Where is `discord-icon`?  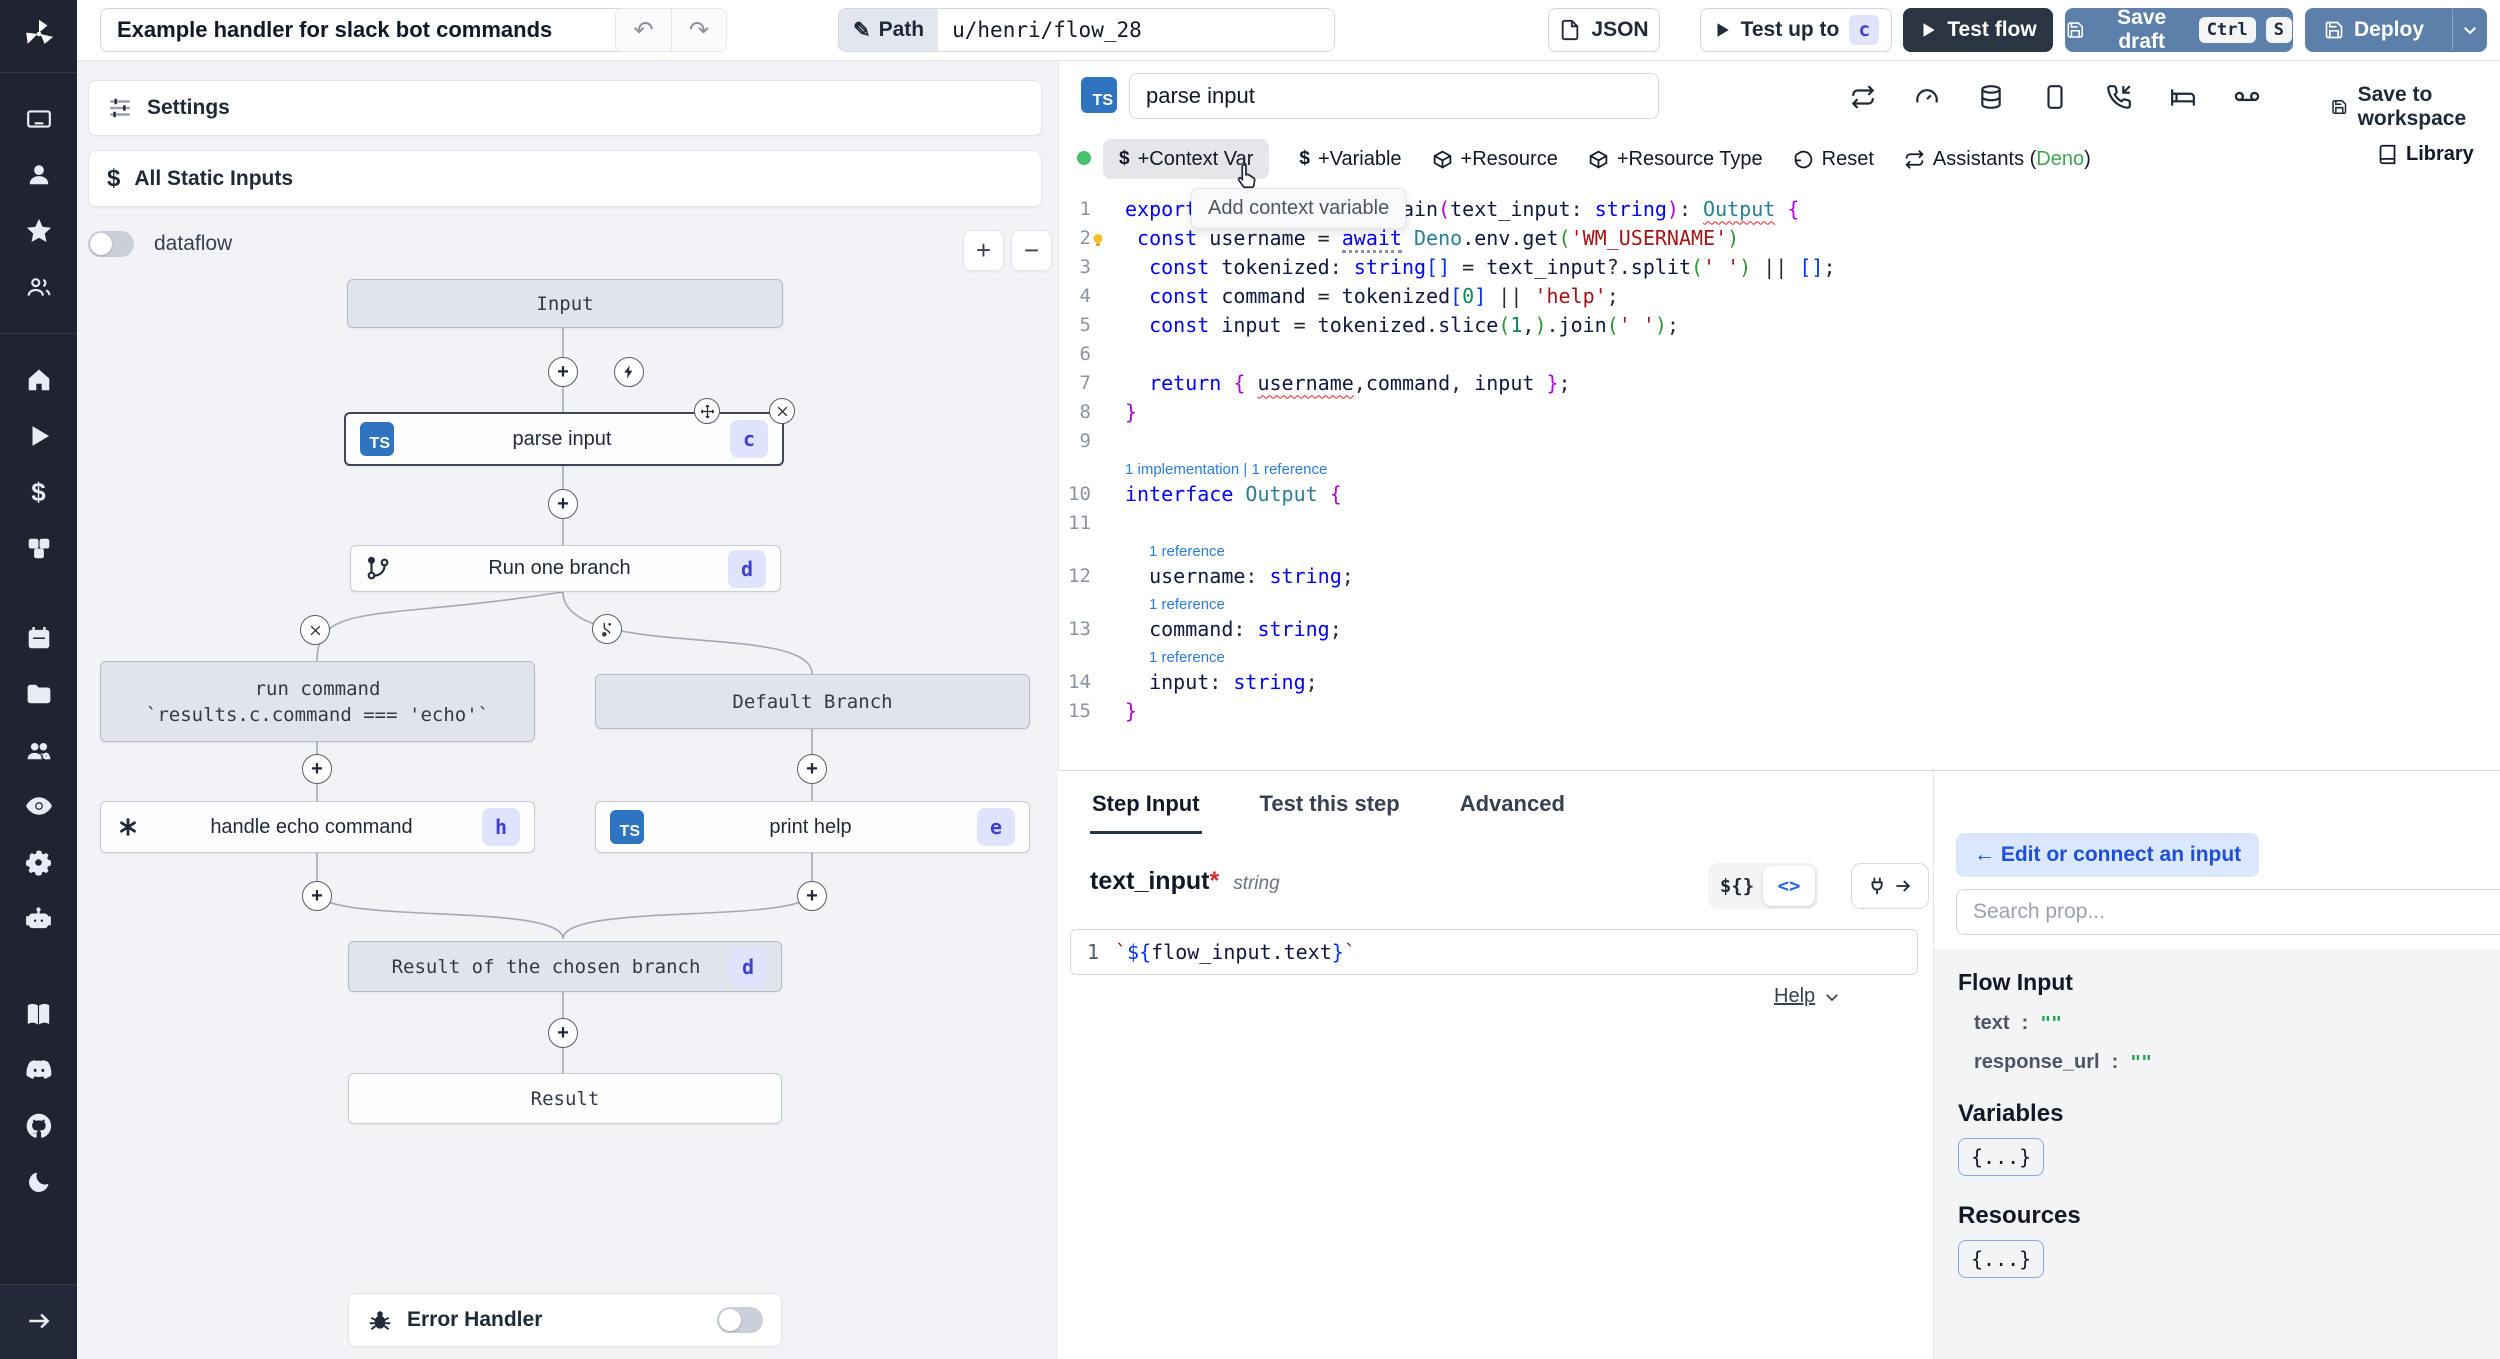 discord-icon is located at coordinates (39, 1070).